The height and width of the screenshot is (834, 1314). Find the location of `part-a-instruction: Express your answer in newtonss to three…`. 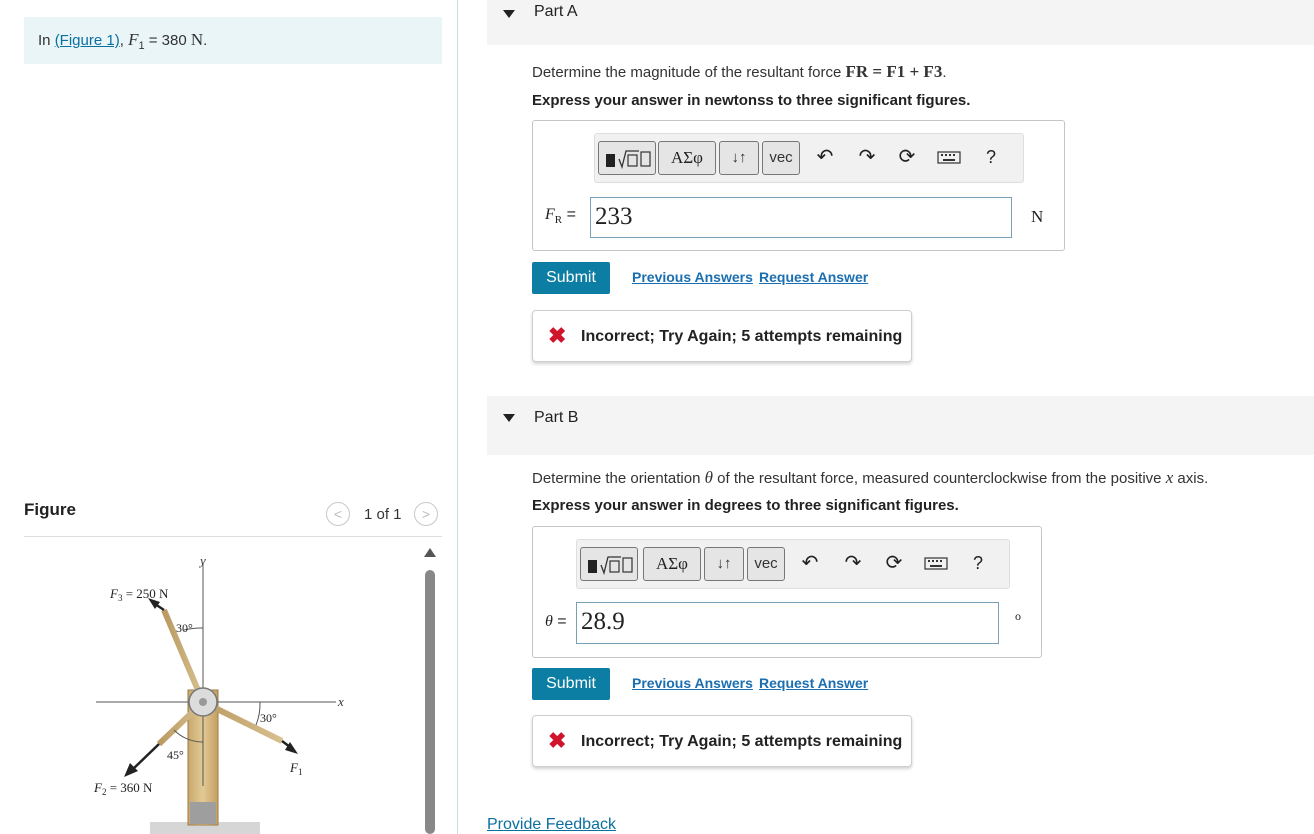

part-a-instruction: Express your answer in newtonss to three… is located at coordinates (751, 100).